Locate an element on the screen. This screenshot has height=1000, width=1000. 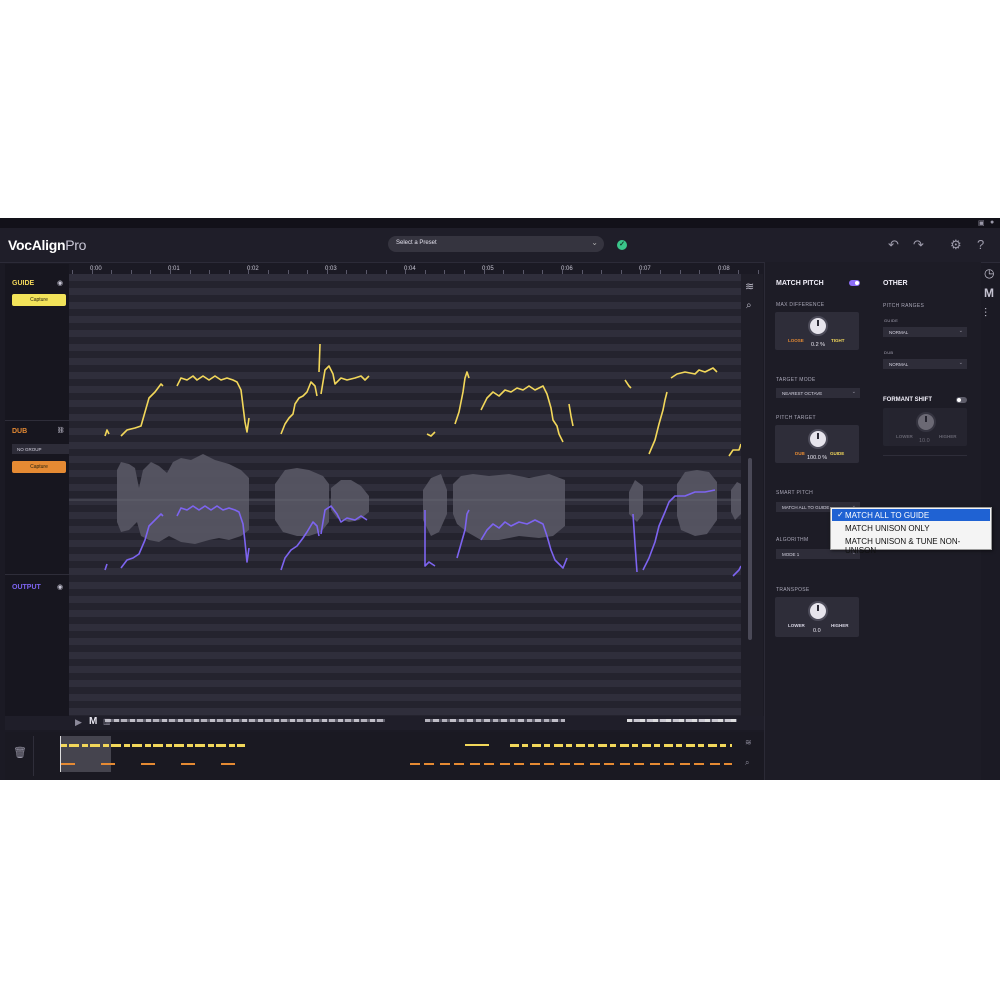
guide-range-label: GUIDE is located at coordinates (891, 320).